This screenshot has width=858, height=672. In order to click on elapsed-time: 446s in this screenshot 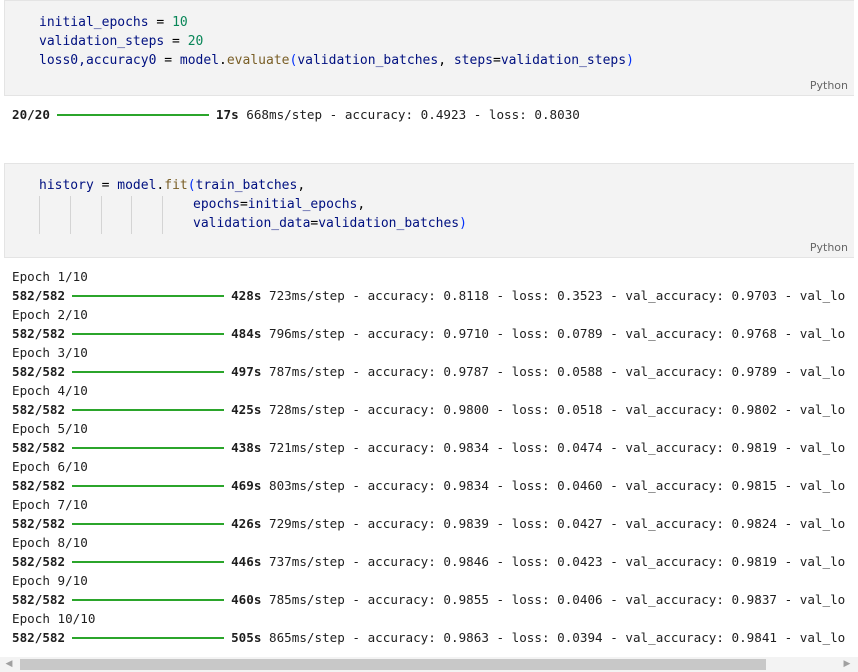, I will do `click(246, 561)`.